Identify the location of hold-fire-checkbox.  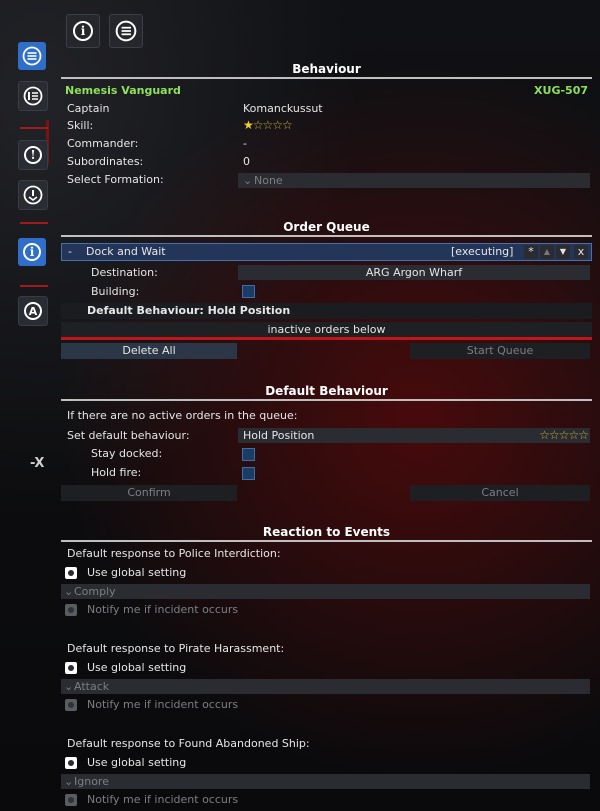
(248, 473).